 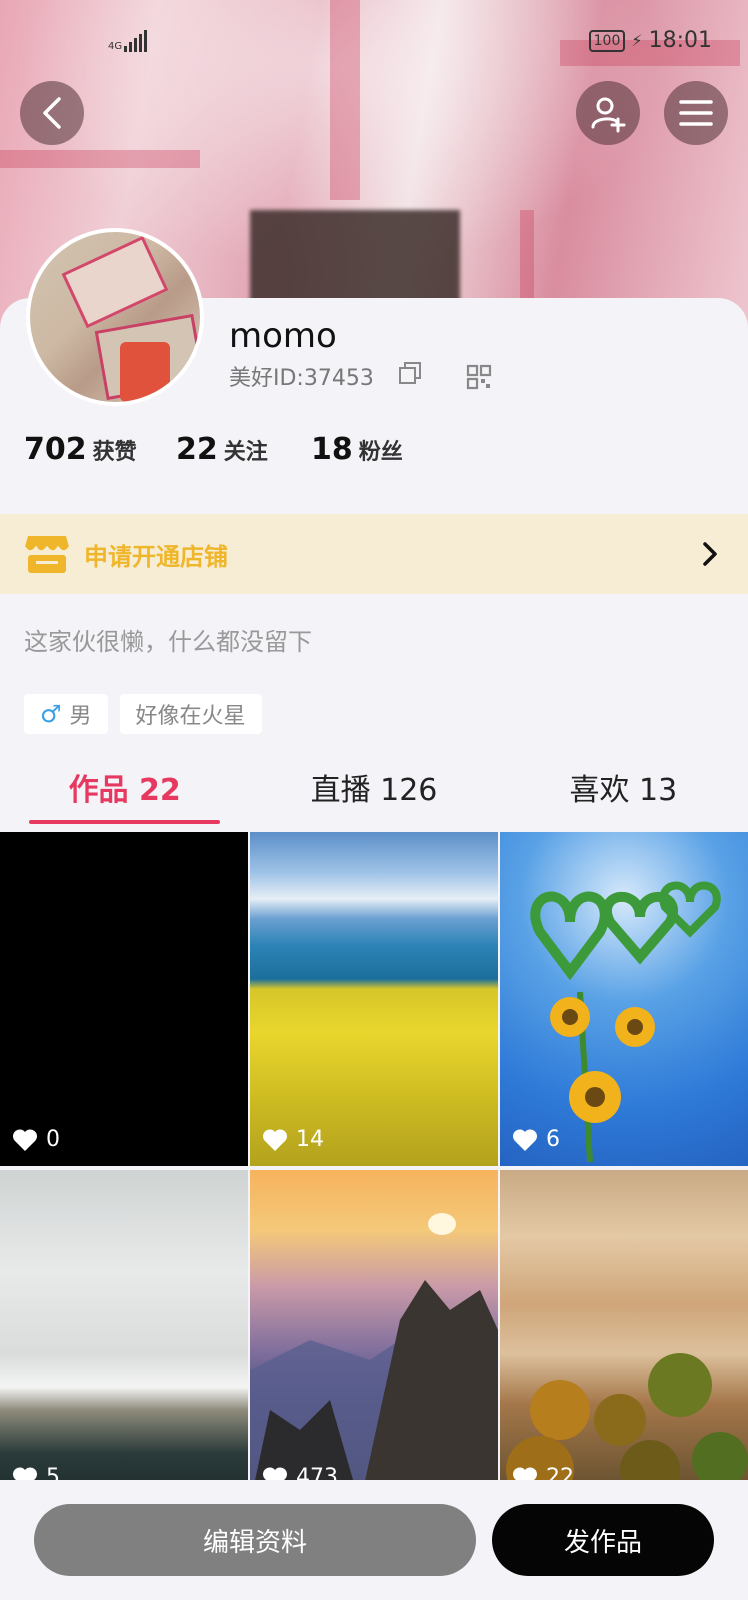 I want to click on user-id: 美好ID:37453, so click(x=301, y=378).